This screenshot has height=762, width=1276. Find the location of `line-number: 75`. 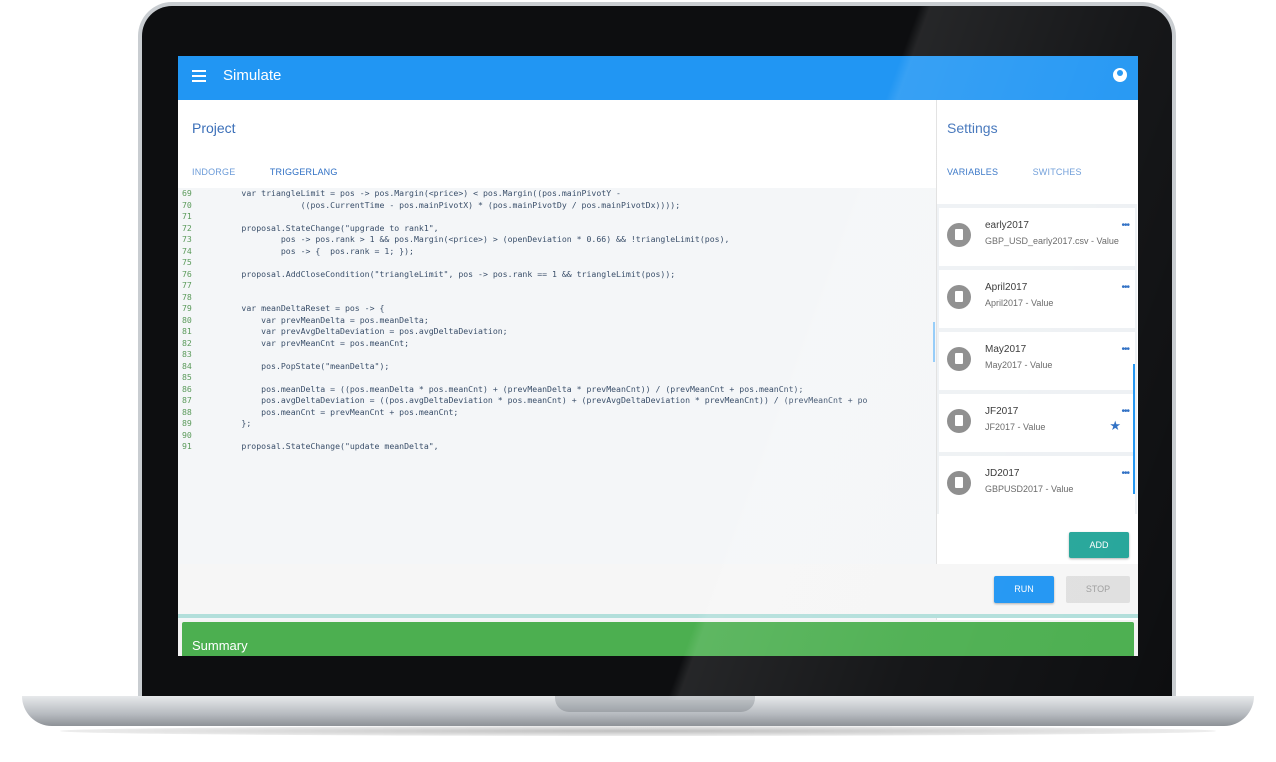

line-number: 75 is located at coordinates (187, 262).